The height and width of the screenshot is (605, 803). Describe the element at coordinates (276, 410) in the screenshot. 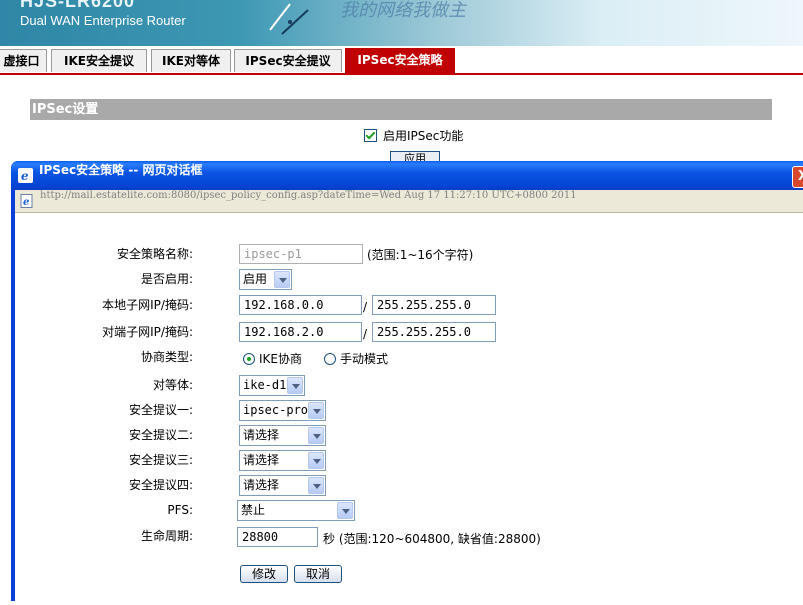

I see `proposal1-select-value: ipsec-pro` at that location.